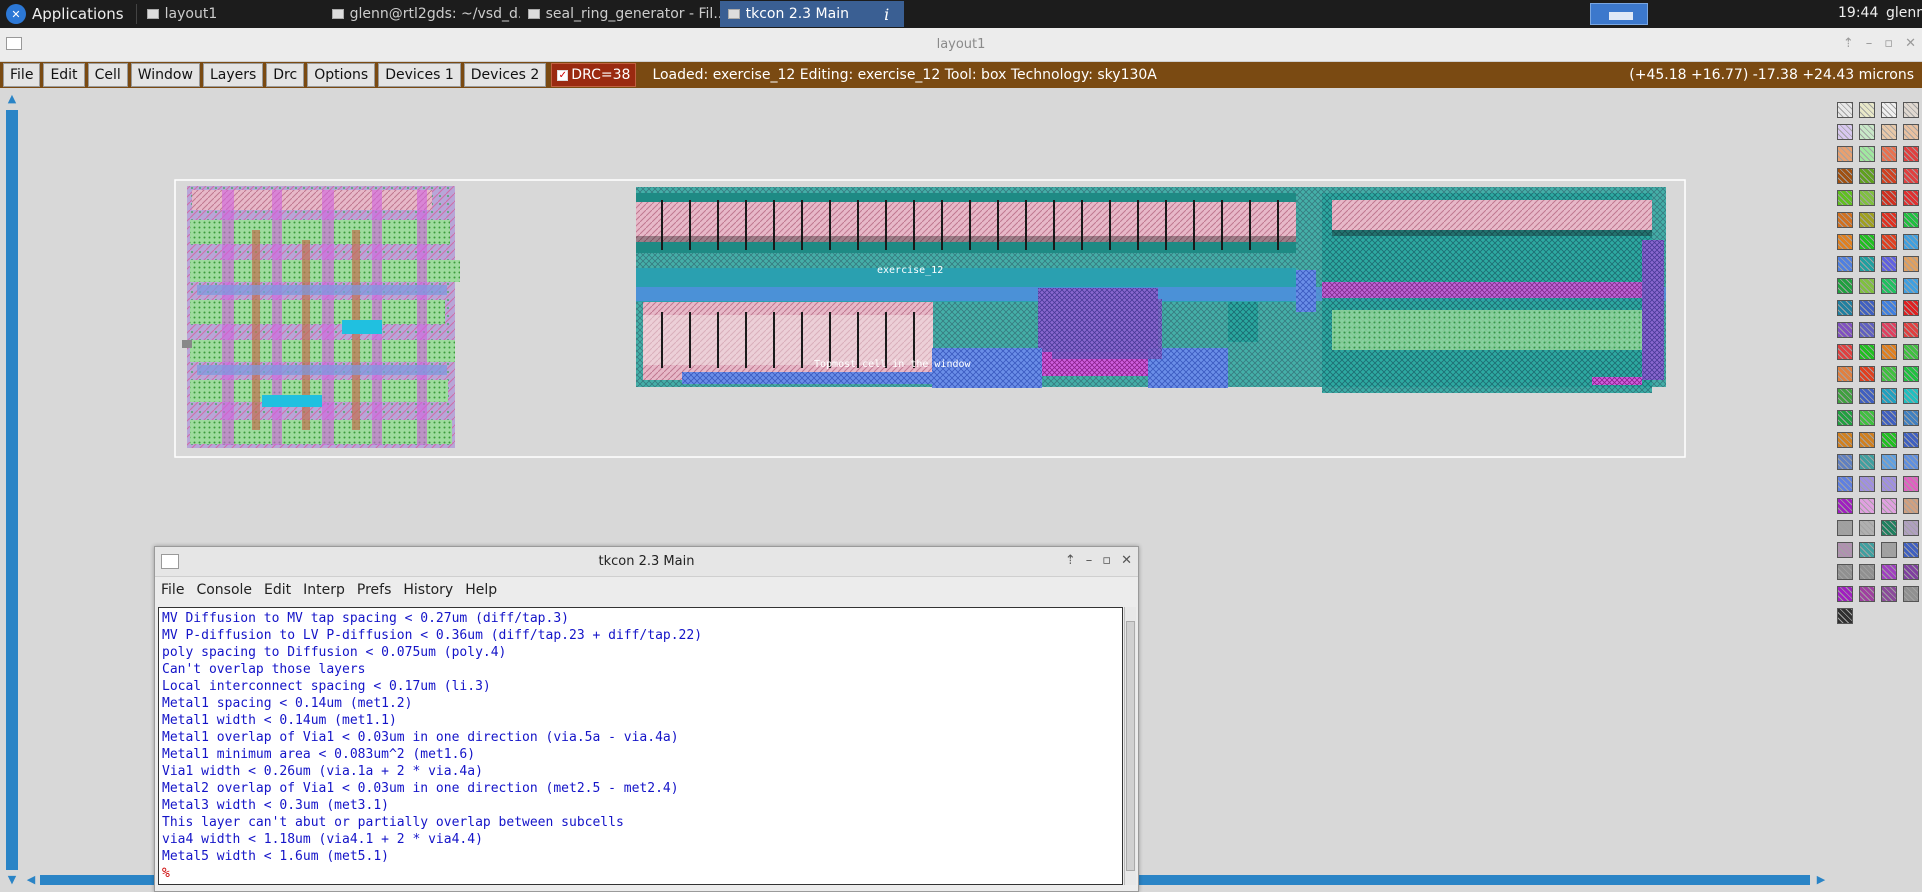 Image resolution: width=1922 pixels, height=892 pixels. Describe the element at coordinates (374, 590) in the screenshot. I see `menu-prefs: Prefs` at that location.